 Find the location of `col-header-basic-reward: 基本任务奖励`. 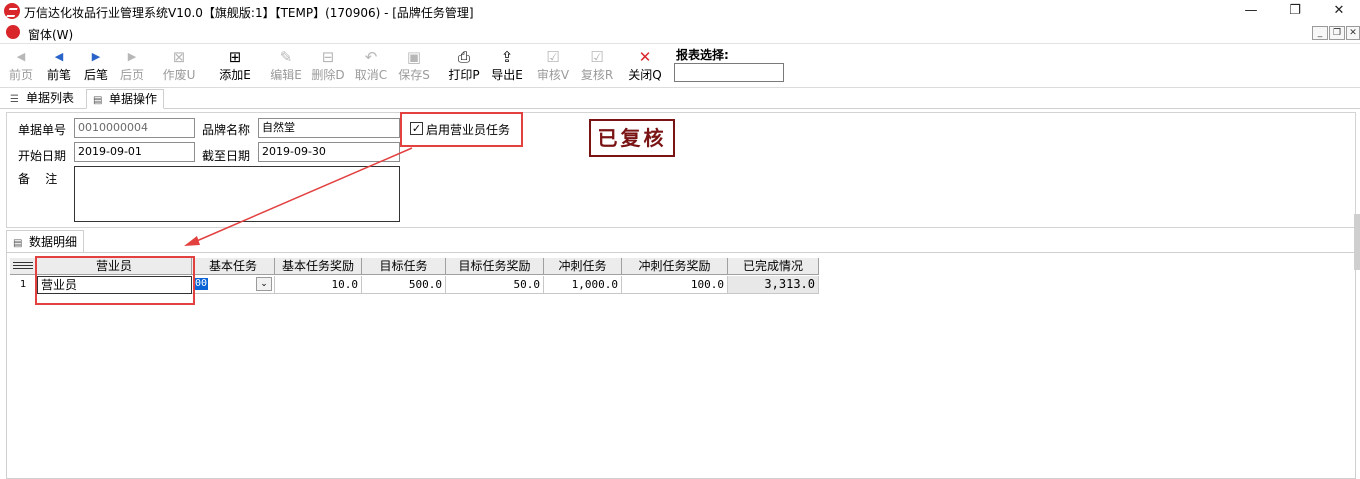

col-header-basic-reward: 基本任务奖励 is located at coordinates (318, 266).